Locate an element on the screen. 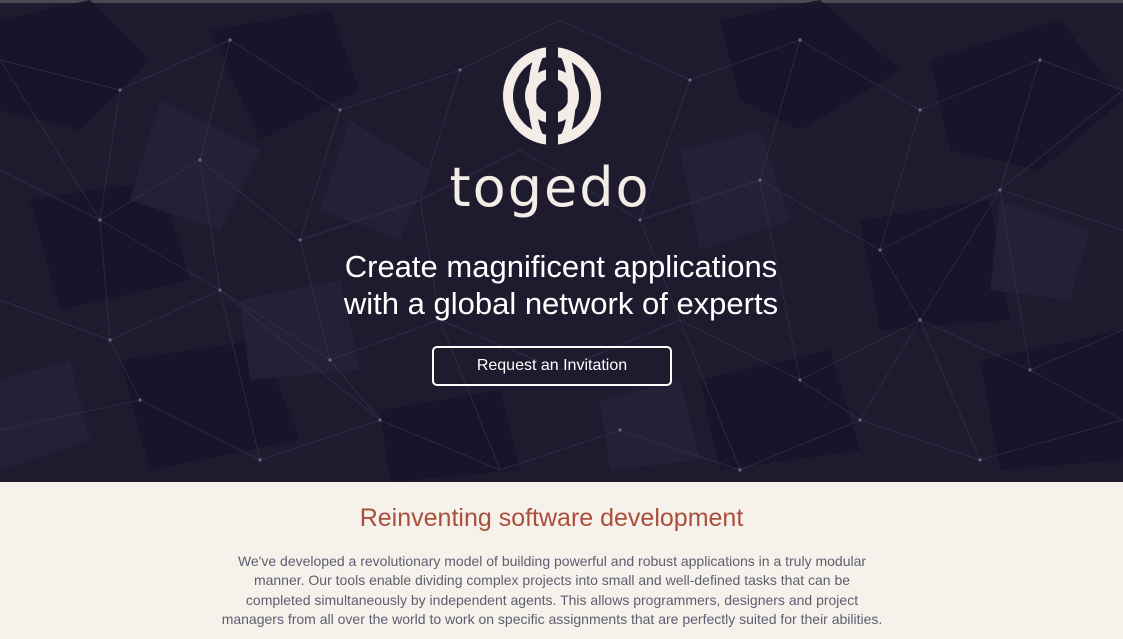 Image resolution: width=1123 pixels, height=639 pixels. request-invitation-button: Request an Invitation is located at coordinates (552, 366).